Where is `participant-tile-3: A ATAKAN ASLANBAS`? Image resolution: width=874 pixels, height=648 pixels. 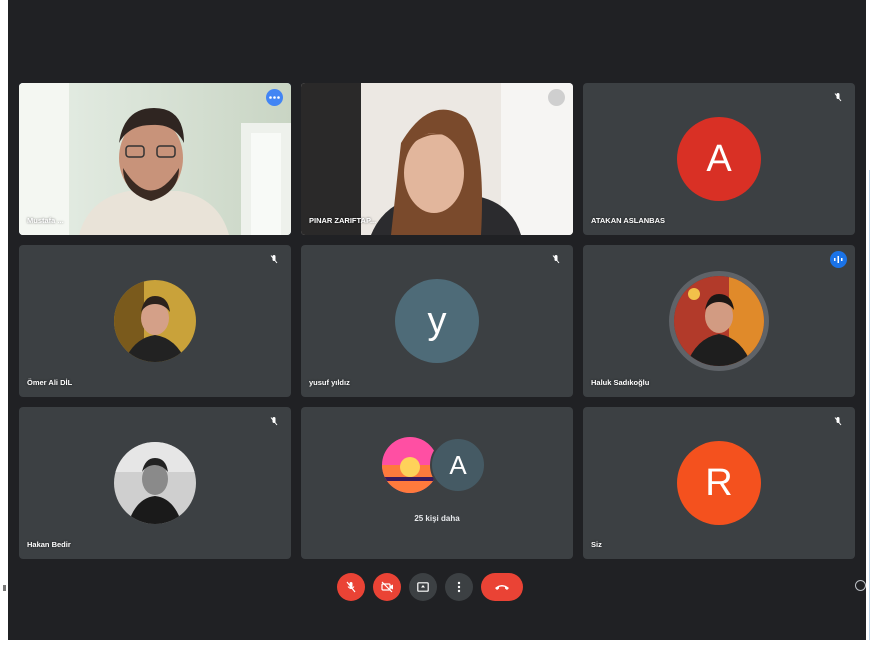 participant-tile-3: A ATAKAN ASLANBAS is located at coordinates (719, 159).